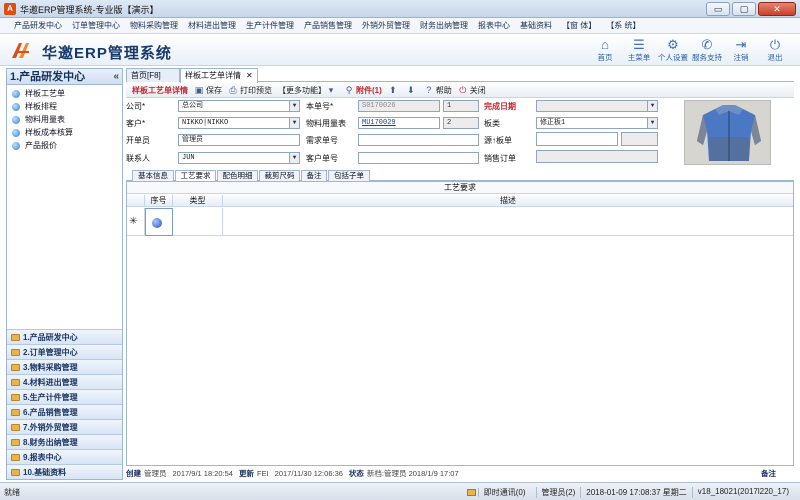 This screenshot has height=500, width=800. I want to click on arrow-up-icon: ⬆, so click(393, 89).